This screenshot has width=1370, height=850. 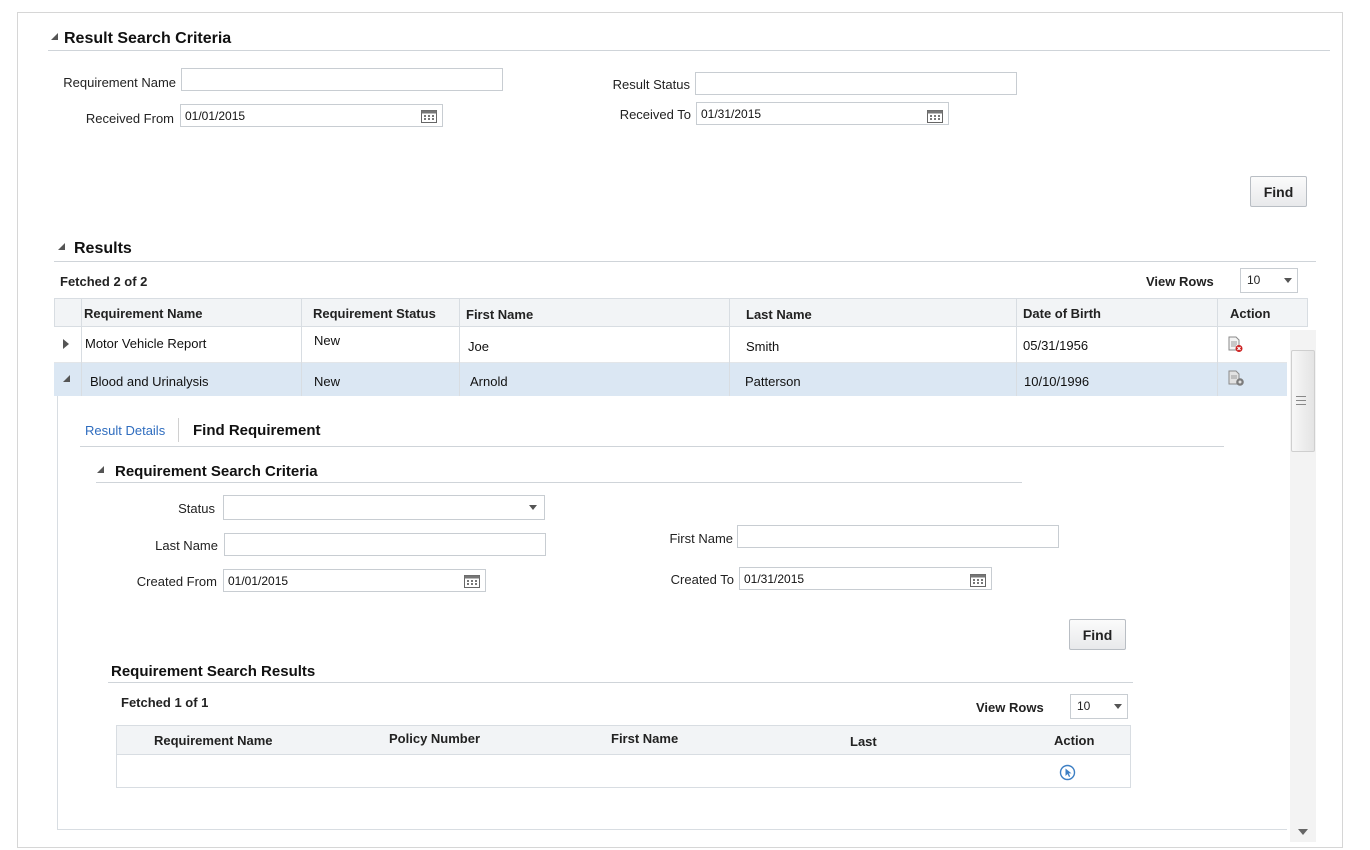 I want to click on scrollbar-thumb, so click(x=1303, y=401).